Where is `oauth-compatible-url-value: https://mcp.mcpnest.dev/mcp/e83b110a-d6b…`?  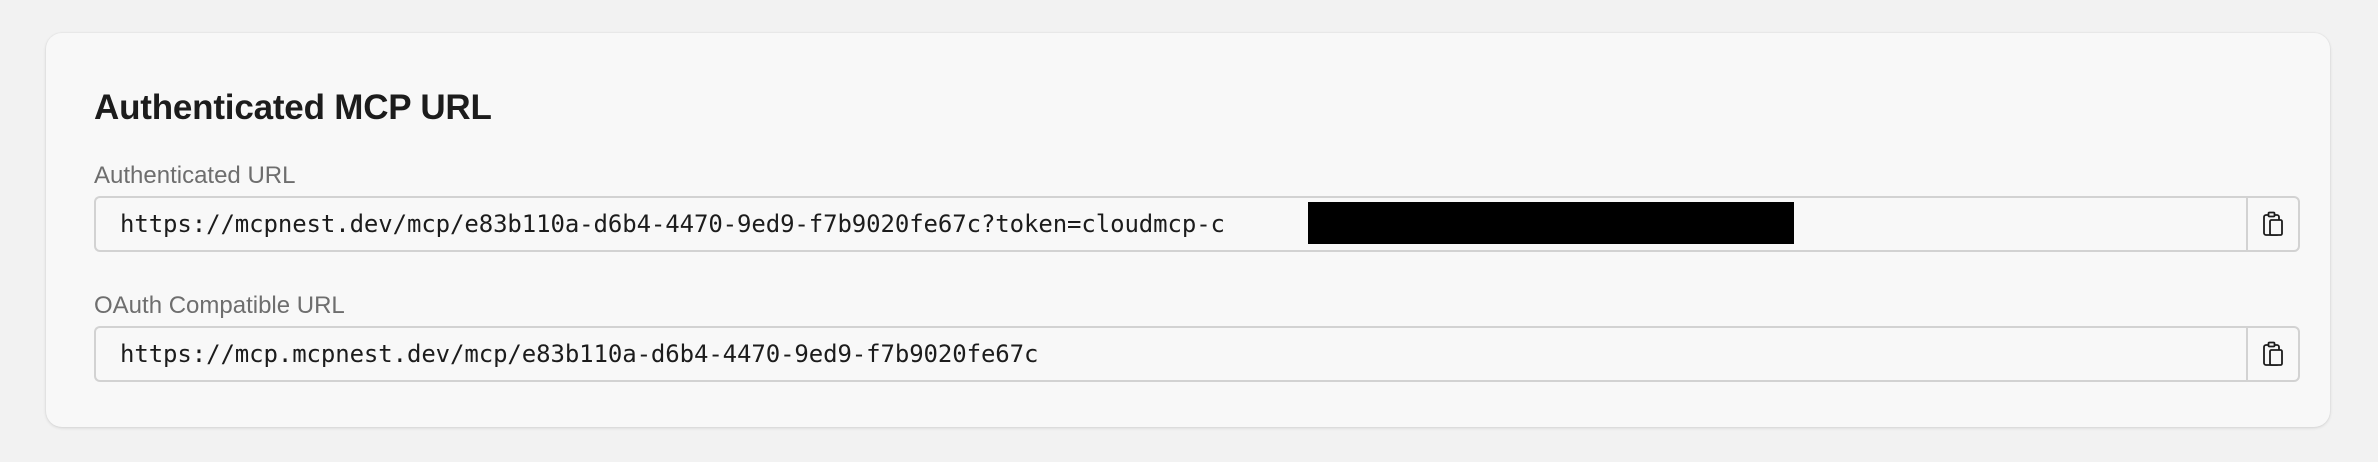 oauth-compatible-url-value: https://mcp.mcpnest.dev/mcp/e83b110a-d6b… is located at coordinates (579, 354).